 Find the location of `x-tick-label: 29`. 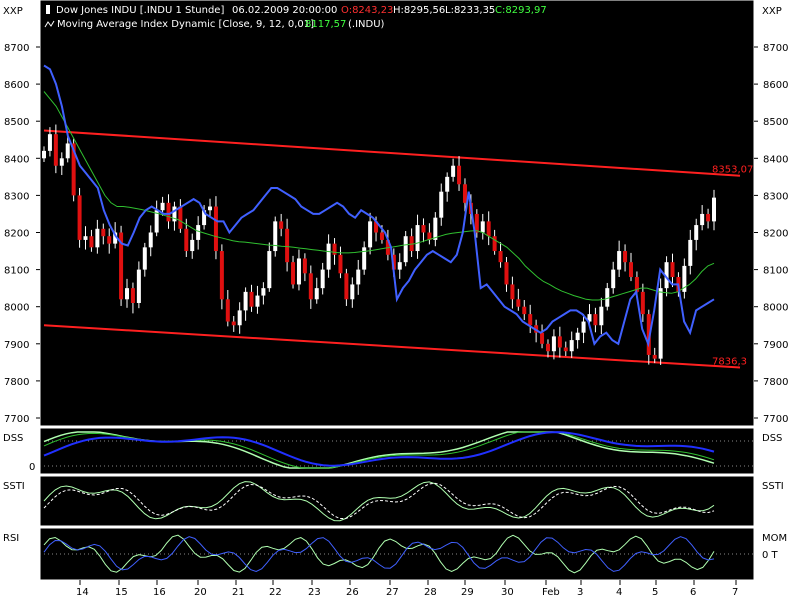

x-tick-label: 29 is located at coordinates (467, 592).